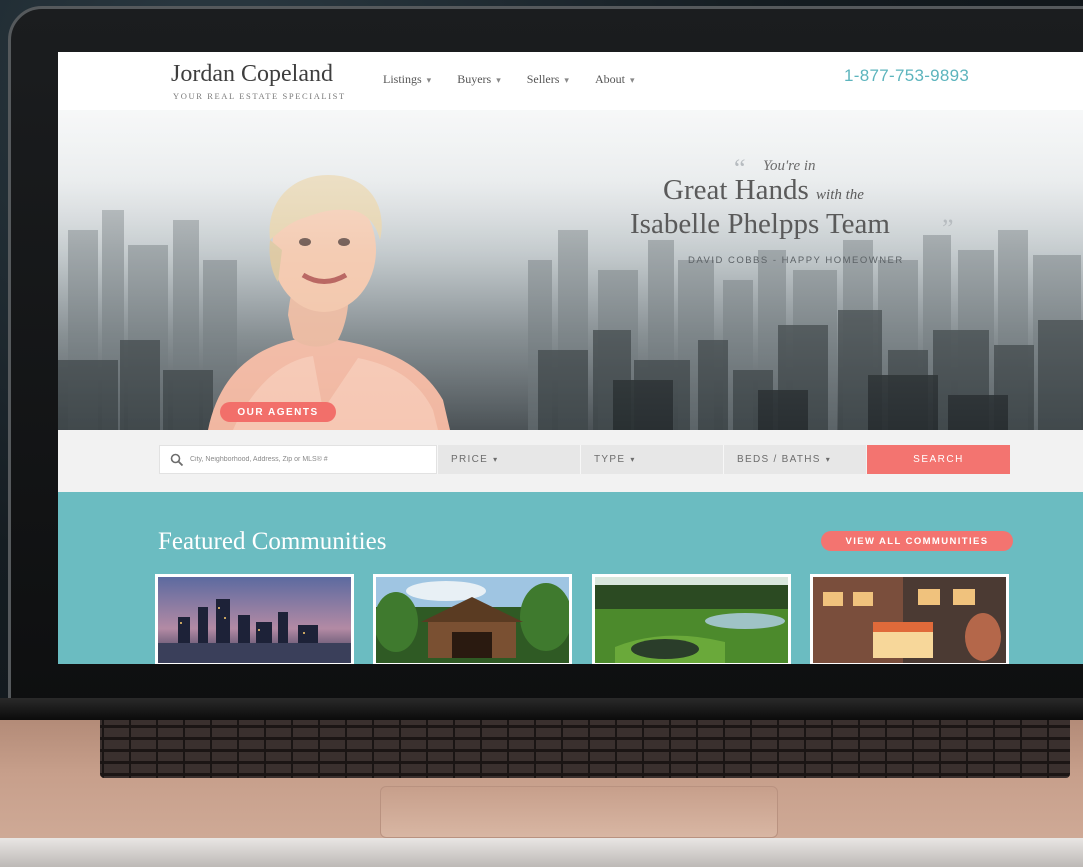 This screenshot has height=867, width=1083. What do you see at coordinates (543, 79) in the screenshot?
I see `nav-label: Sellers` at bounding box center [543, 79].